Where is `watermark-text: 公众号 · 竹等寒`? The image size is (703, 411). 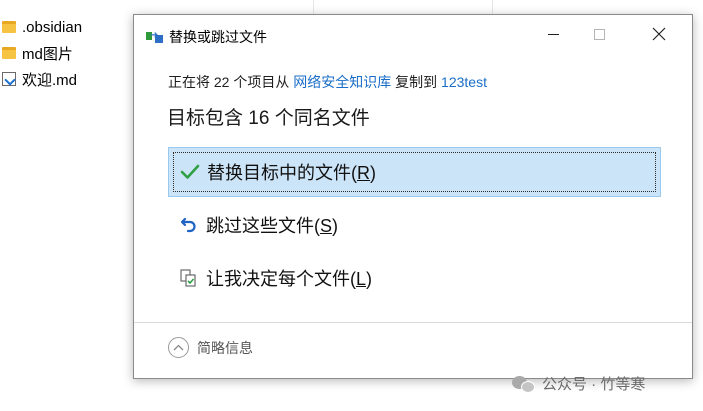 watermark-text: 公众号 · 竹等寒 is located at coordinates (594, 384).